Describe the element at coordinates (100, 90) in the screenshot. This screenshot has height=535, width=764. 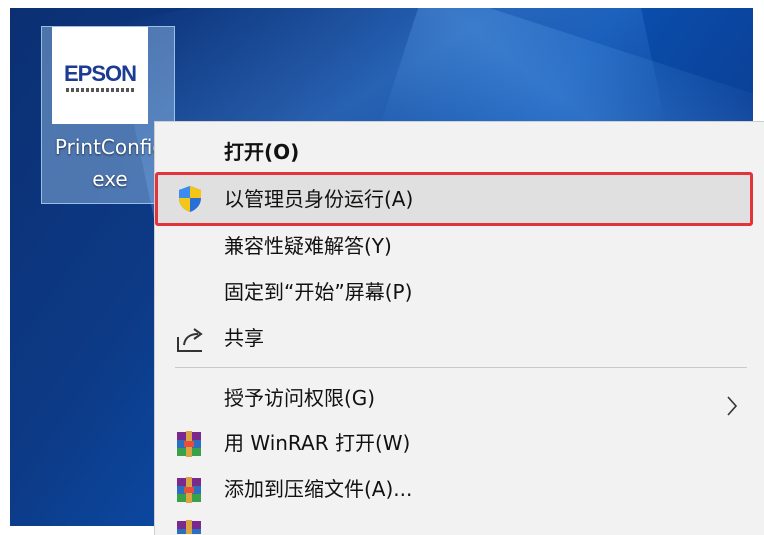
I see `logo-subtitle-graphic` at that location.